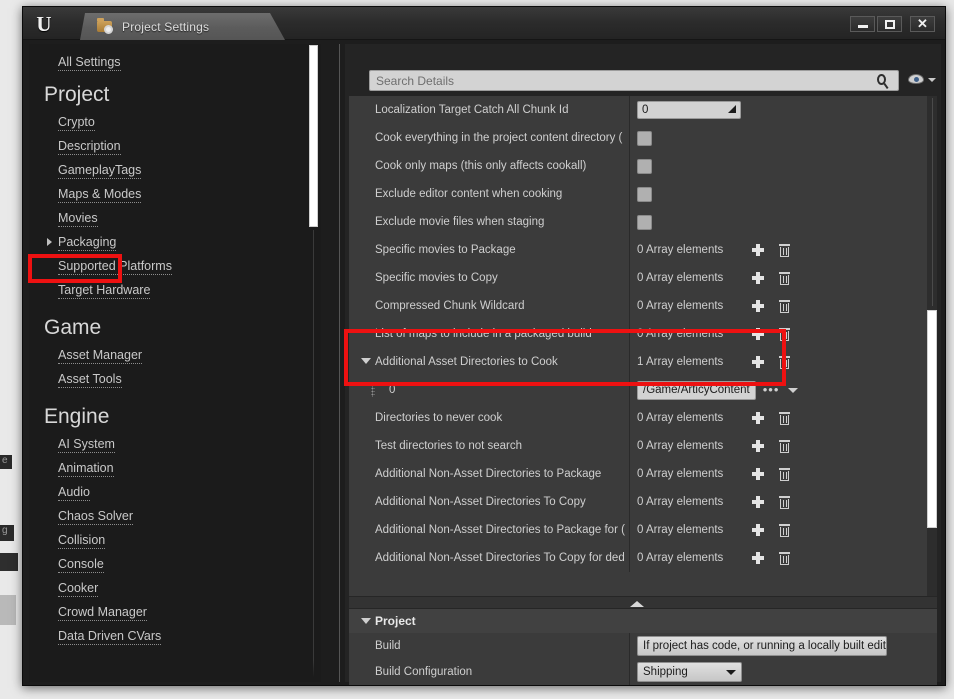 The image size is (954, 699). Describe the element at coordinates (732, 109) in the screenshot. I see `drag-corner-icon` at that location.